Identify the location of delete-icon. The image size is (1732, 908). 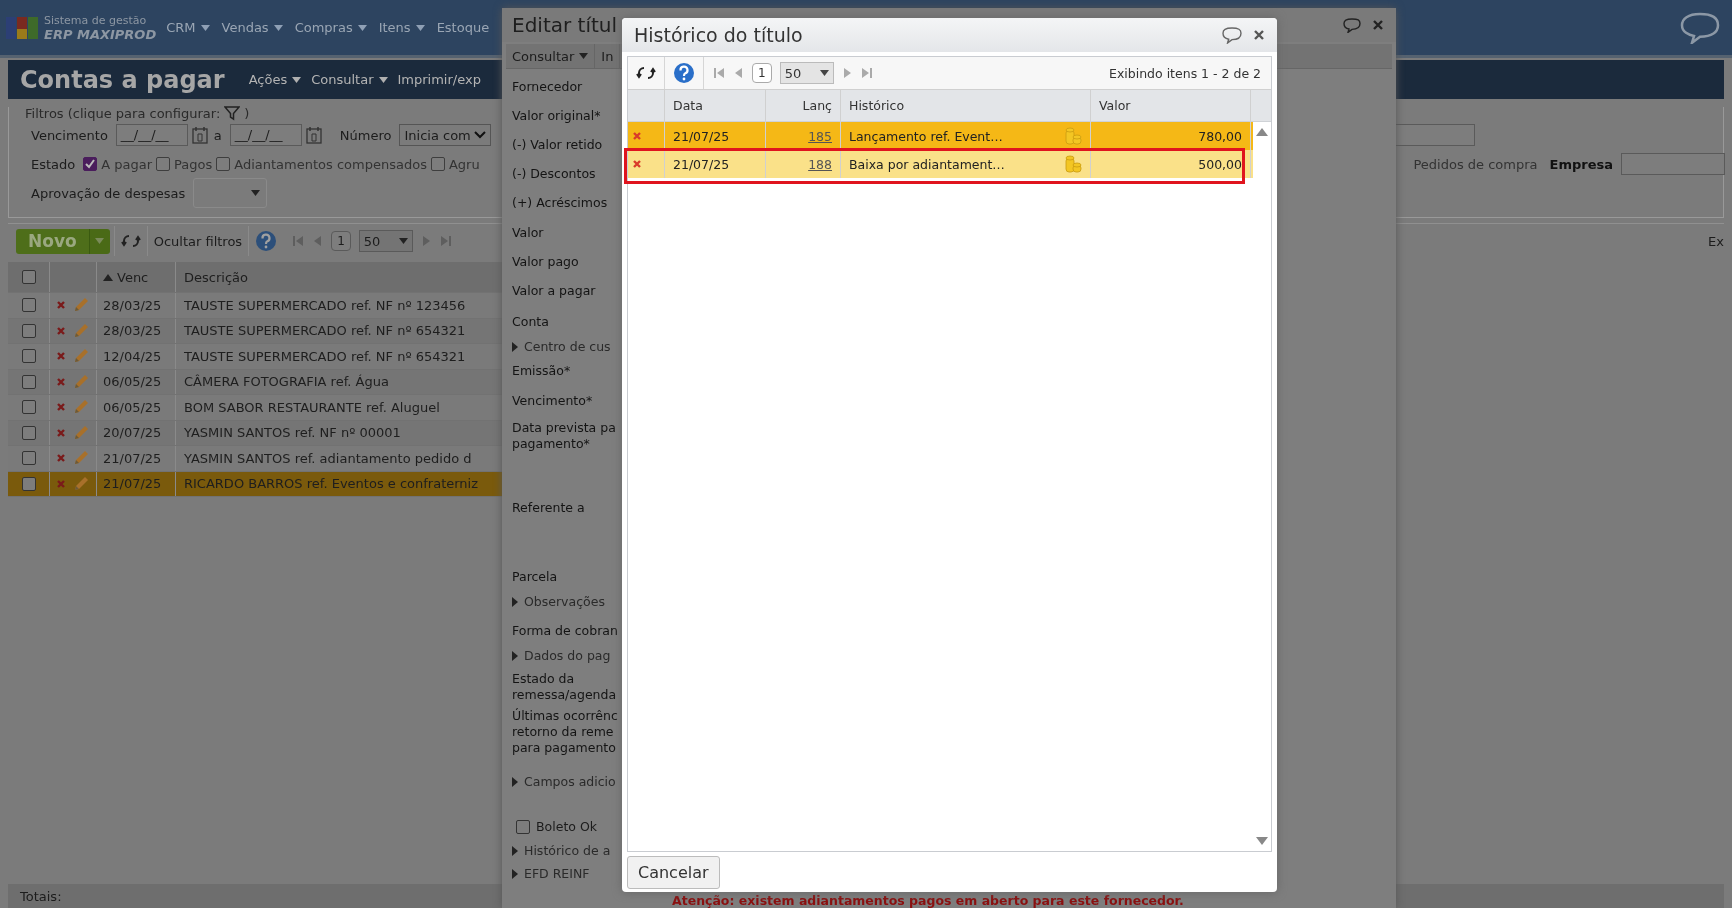
(61, 432).